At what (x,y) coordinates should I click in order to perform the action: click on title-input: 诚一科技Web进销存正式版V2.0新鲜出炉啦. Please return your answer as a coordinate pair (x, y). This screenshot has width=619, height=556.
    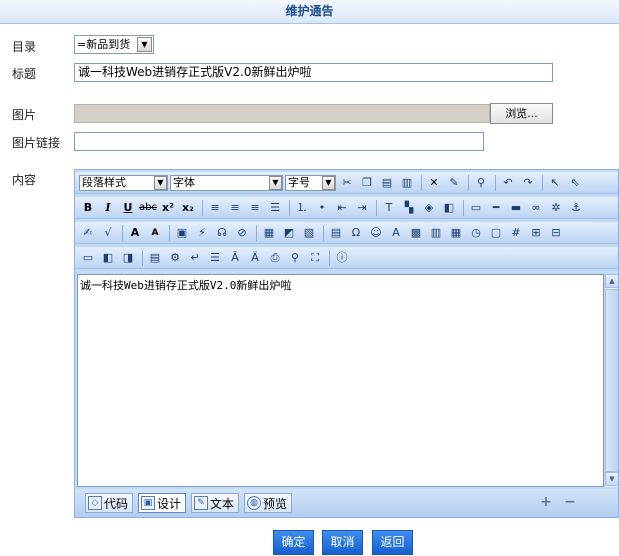
    Looking at the image, I should click on (313, 72).